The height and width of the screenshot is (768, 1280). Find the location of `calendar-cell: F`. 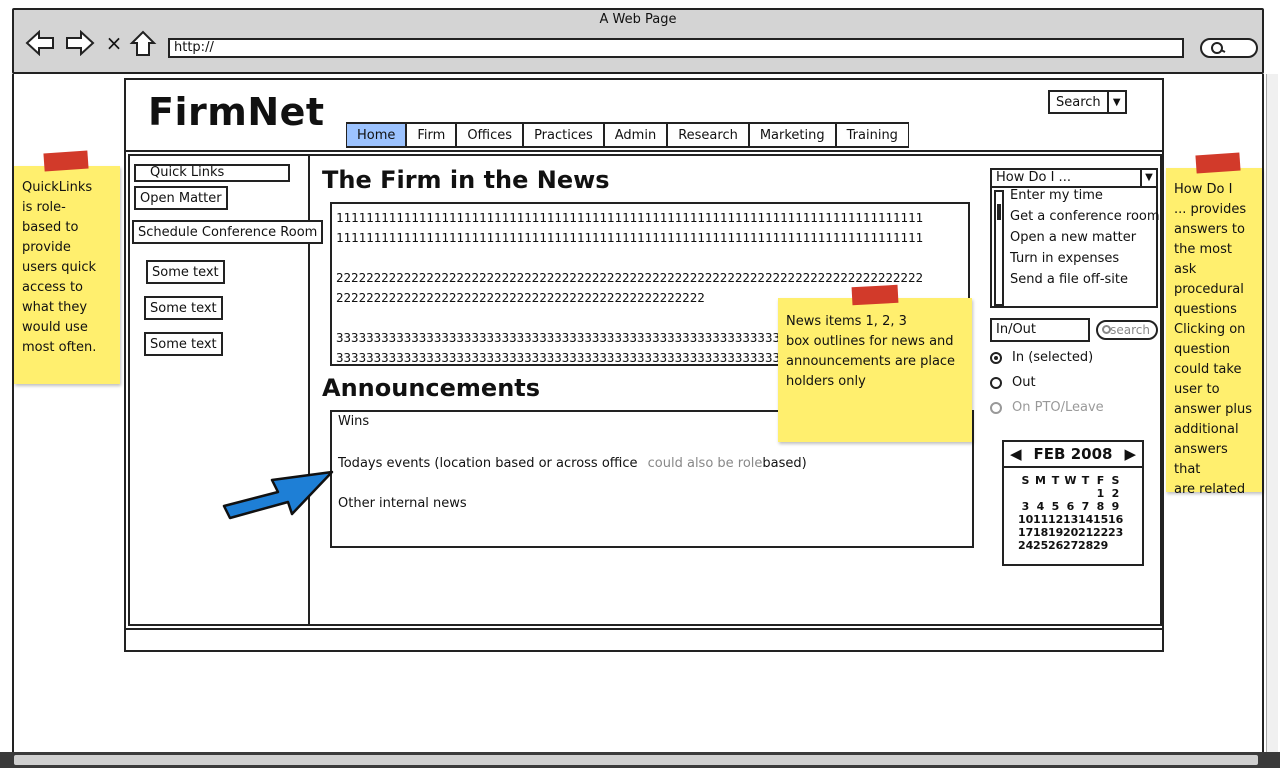

calendar-cell: F is located at coordinates (1100, 480).